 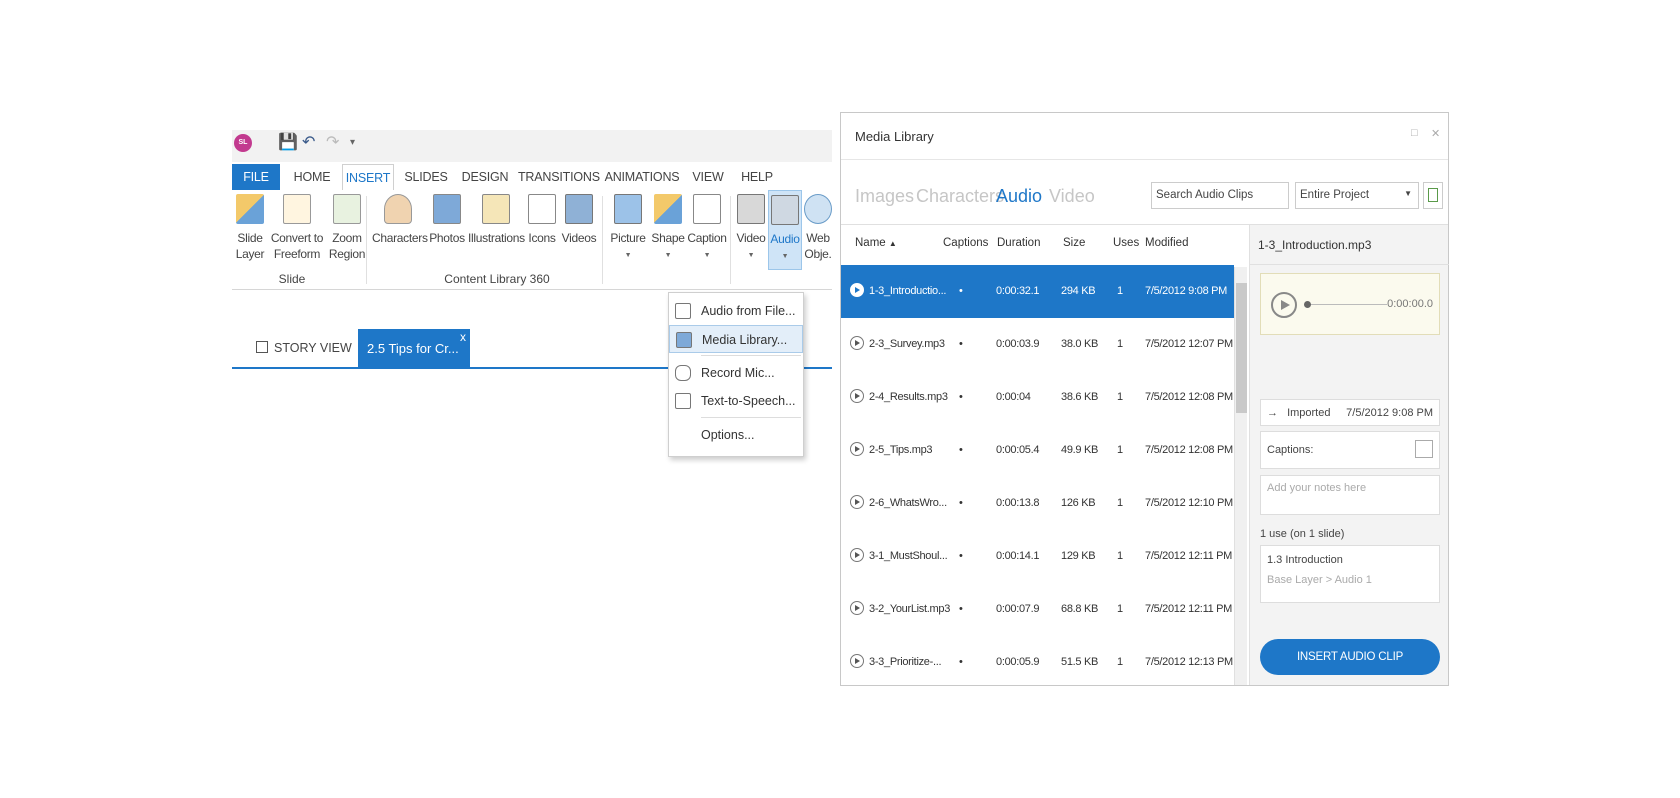 What do you see at coordinates (288, 143) in the screenshot?
I see `save-icon: 💾` at bounding box center [288, 143].